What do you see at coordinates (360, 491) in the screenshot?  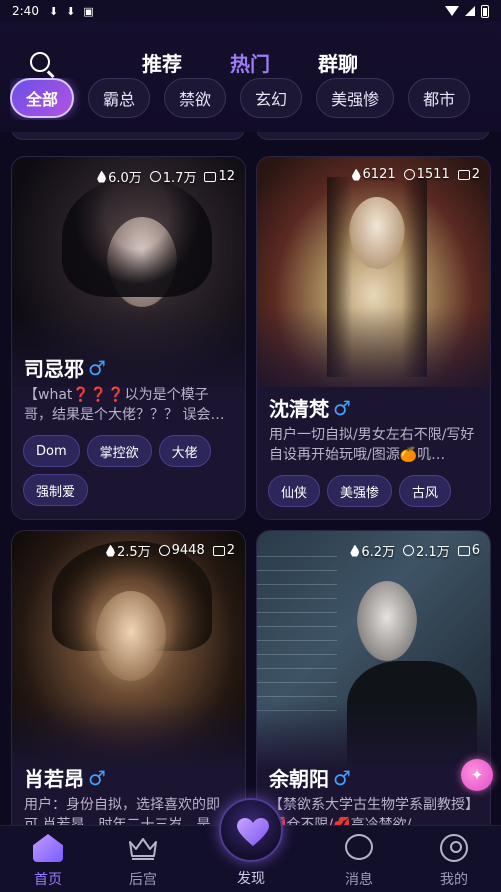 I see `tag: 美强惨` at bounding box center [360, 491].